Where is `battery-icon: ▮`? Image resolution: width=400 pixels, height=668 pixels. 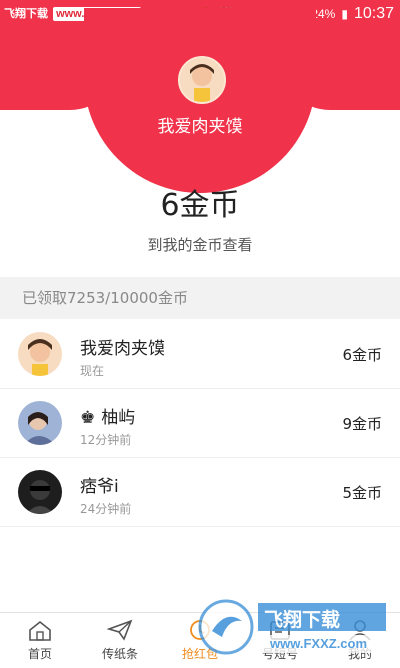
battery-icon: ▮ is located at coordinates (344, 14).